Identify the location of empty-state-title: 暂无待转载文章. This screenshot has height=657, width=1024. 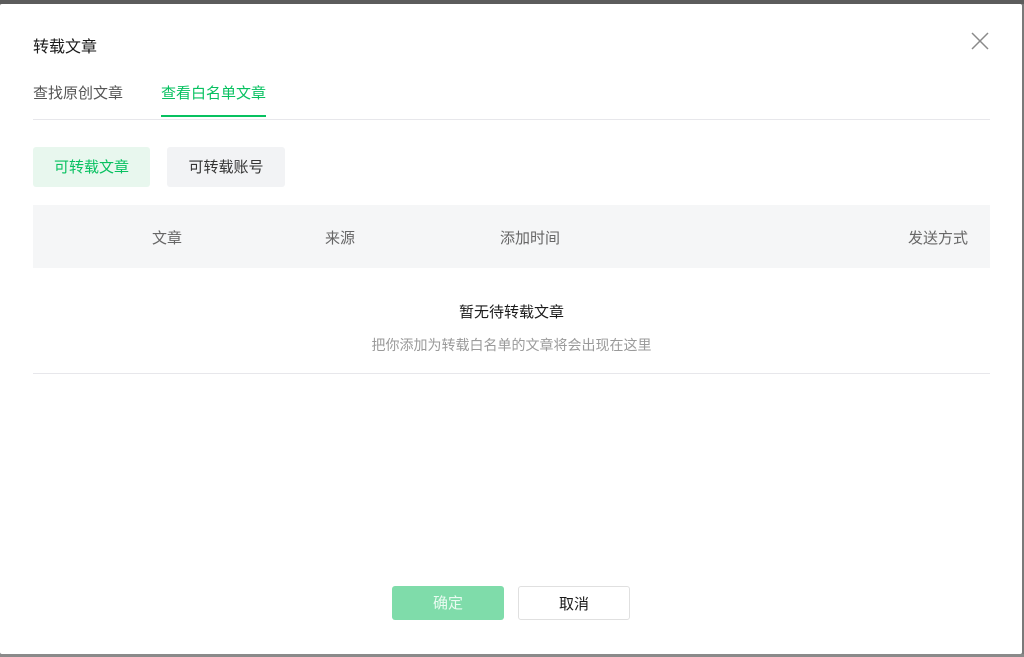
(511, 312).